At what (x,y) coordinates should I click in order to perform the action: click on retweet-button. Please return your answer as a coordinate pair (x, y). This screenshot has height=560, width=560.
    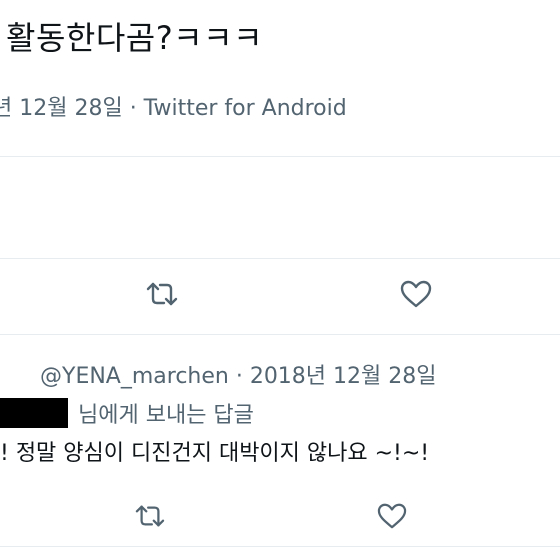
    Looking at the image, I should click on (162, 294).